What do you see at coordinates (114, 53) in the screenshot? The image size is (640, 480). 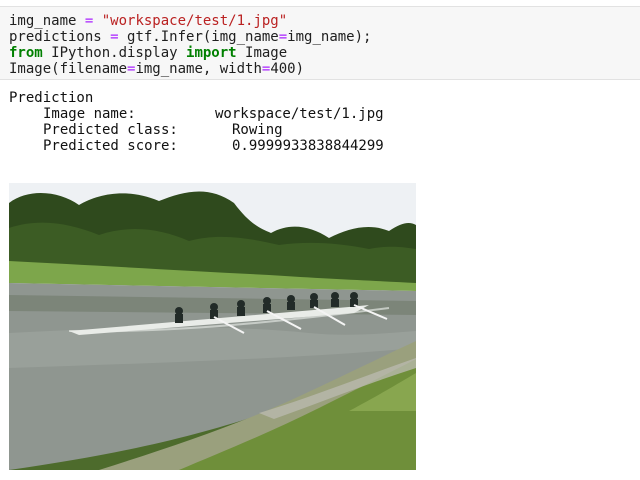 I see `code-token-module: IPython.display` at bounding box center [114, 53].